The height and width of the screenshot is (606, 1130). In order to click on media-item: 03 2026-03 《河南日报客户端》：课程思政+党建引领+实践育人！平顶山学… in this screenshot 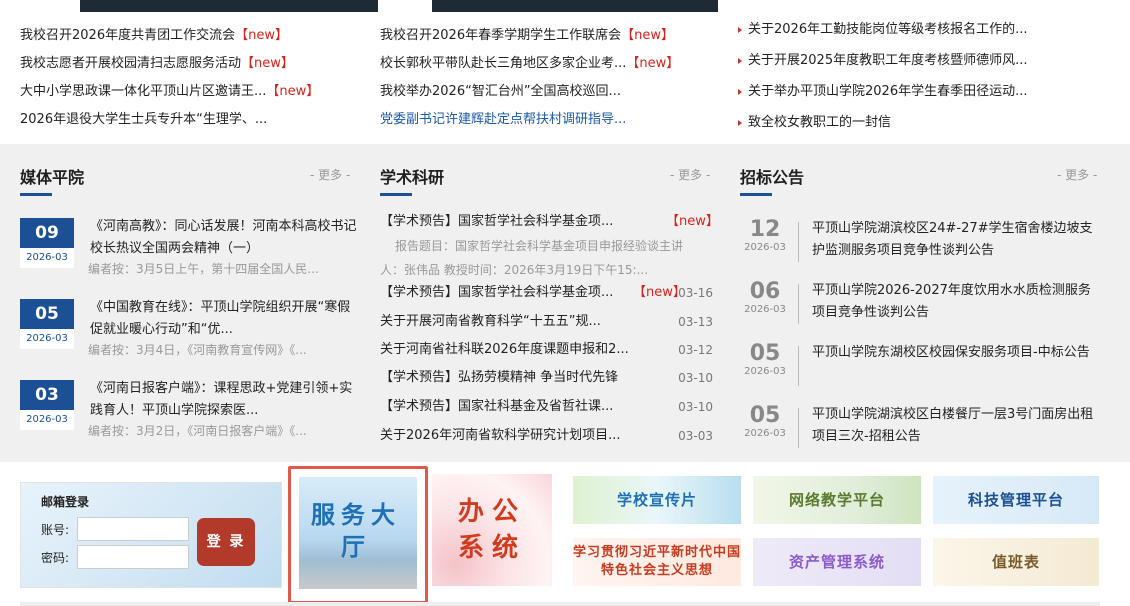, I will do `click(190, 413)`.